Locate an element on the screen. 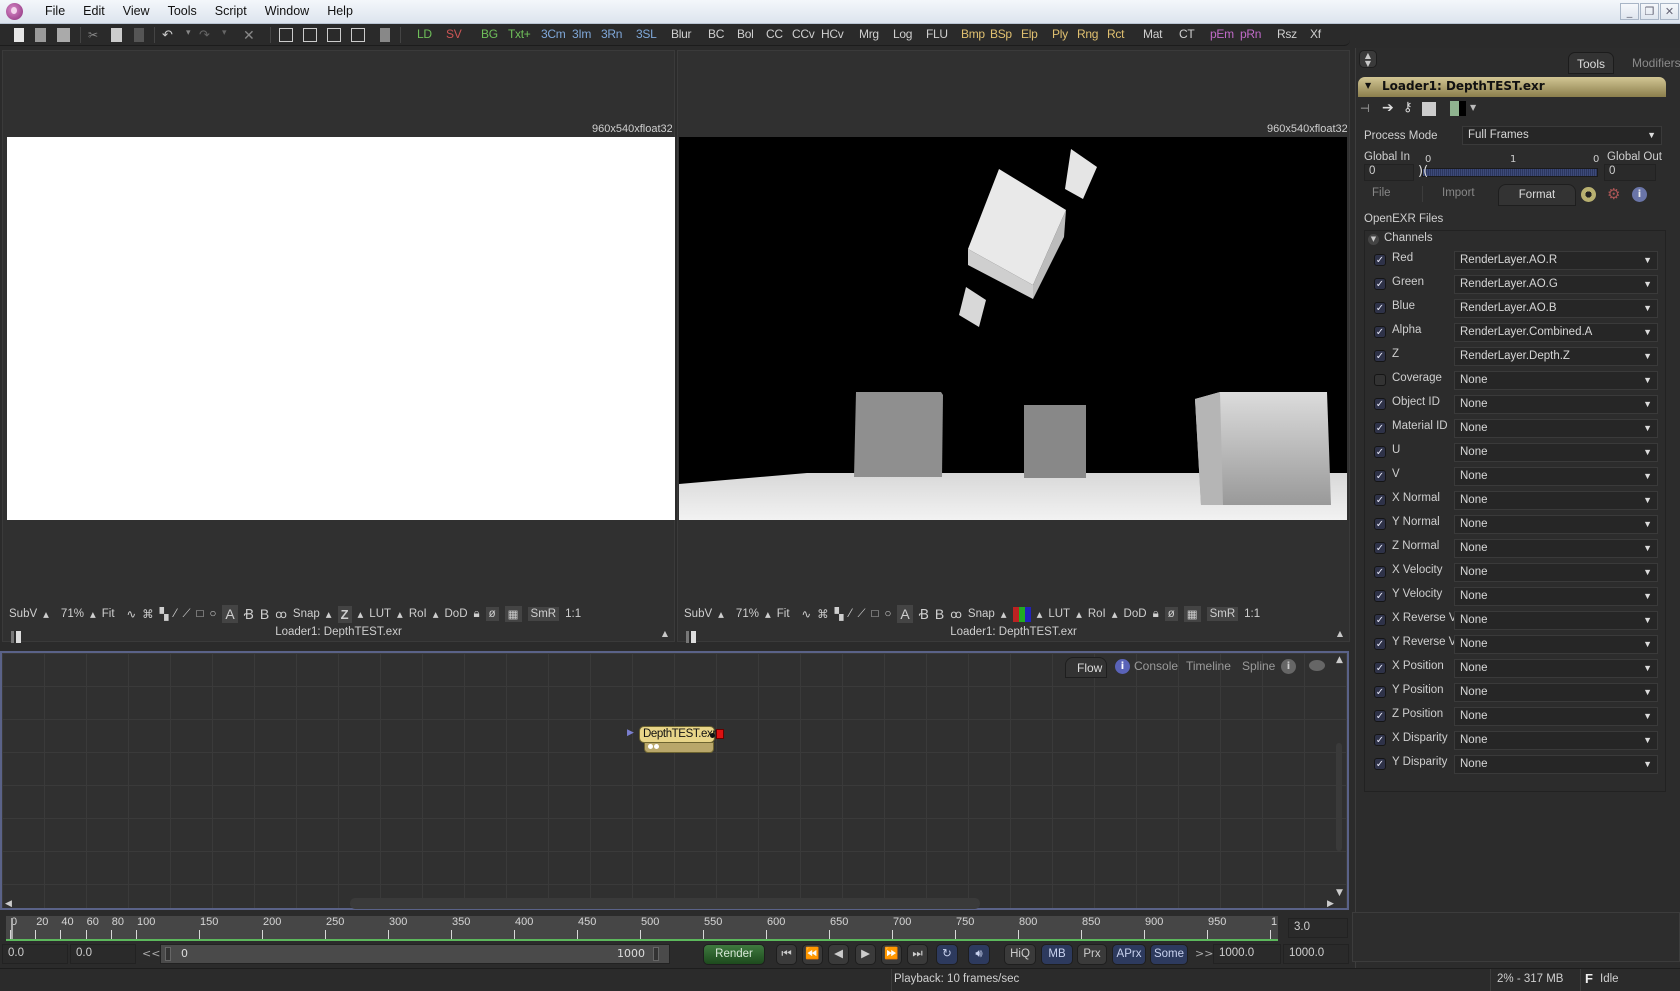  undo-dropdown-icon: ▾ is located at coordinates (193, 35).